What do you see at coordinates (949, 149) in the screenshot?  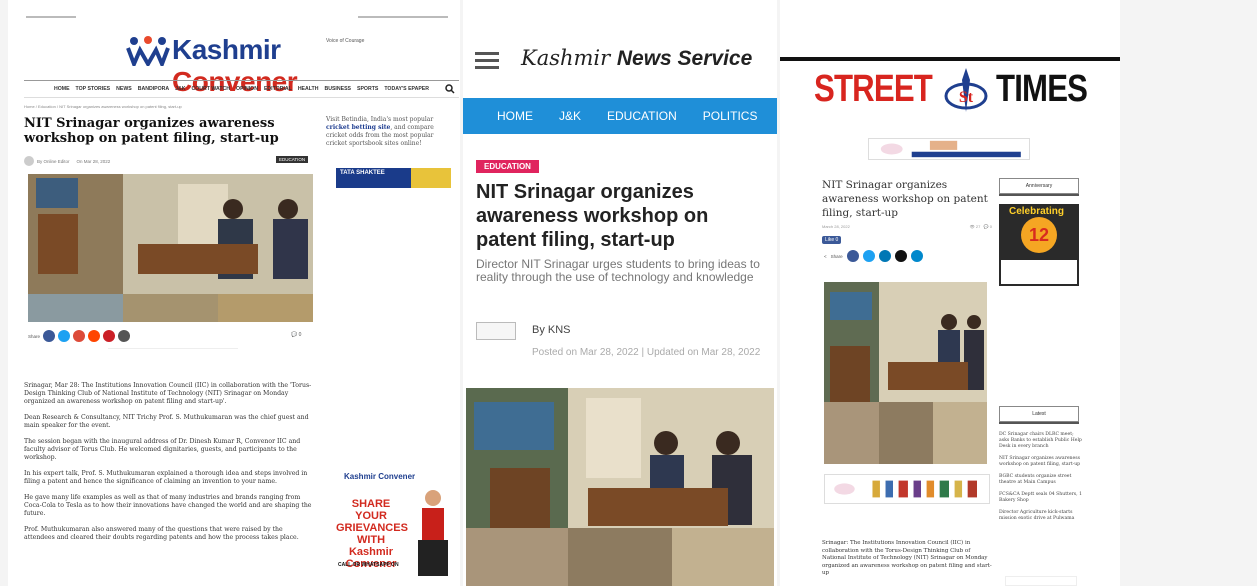 I see `banner-ad` at bounding box center [949, 149].